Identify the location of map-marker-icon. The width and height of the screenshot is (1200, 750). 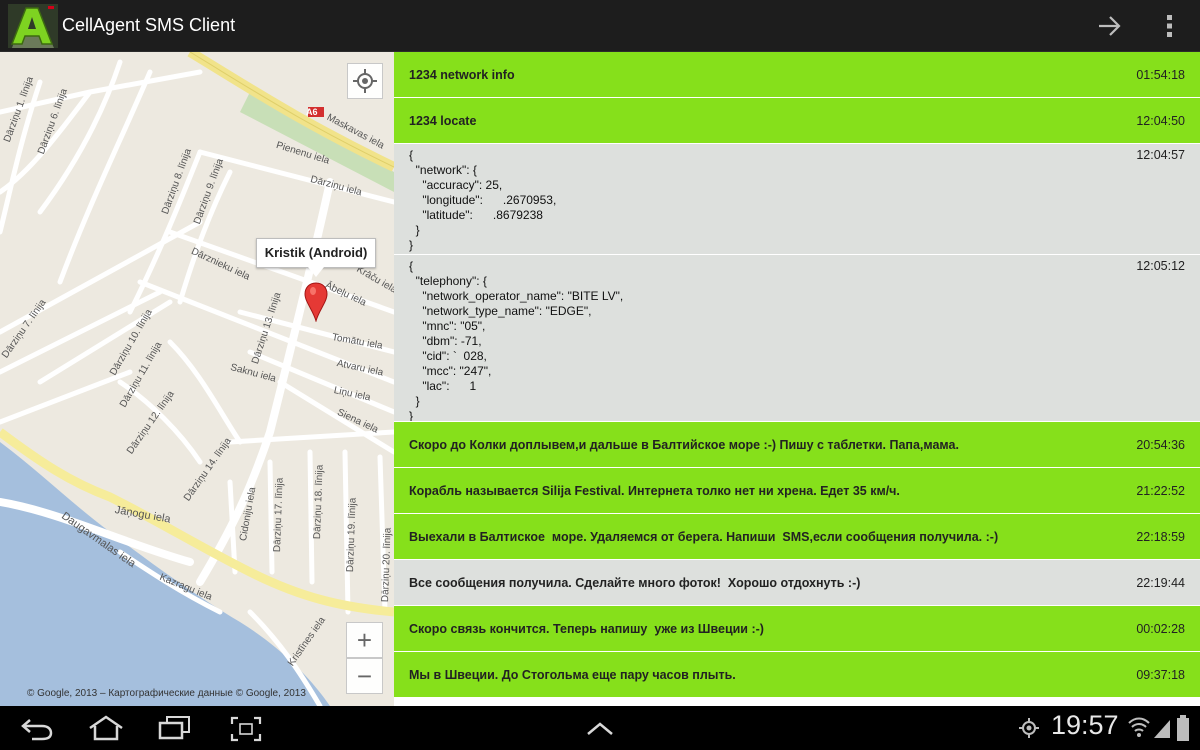
(316, 302).